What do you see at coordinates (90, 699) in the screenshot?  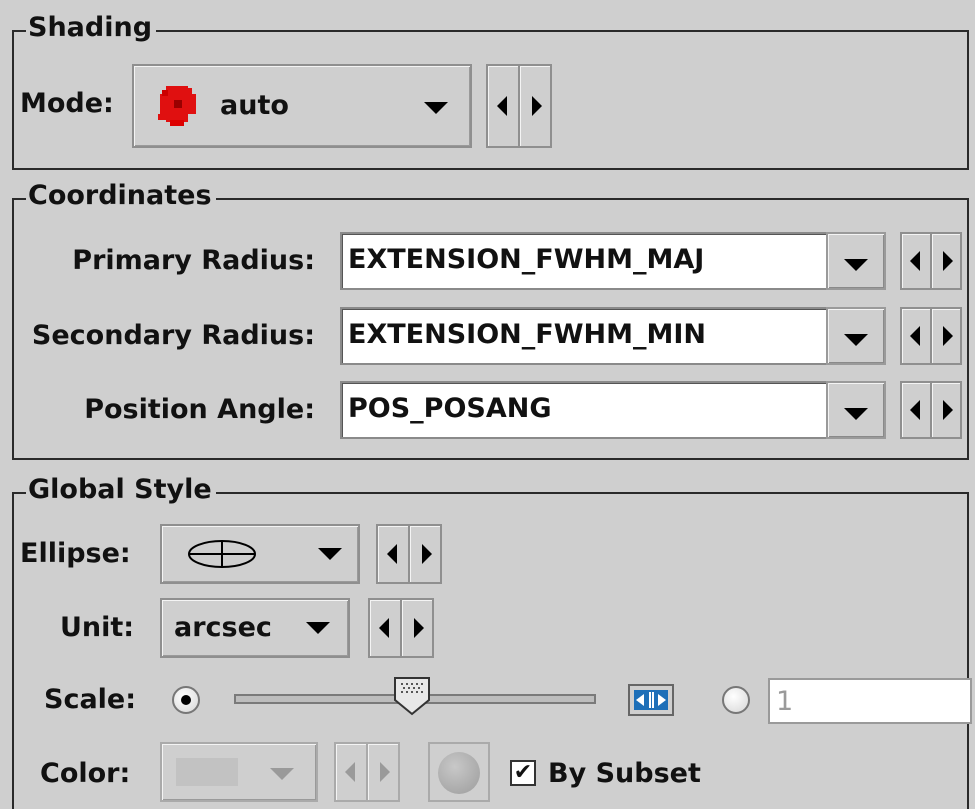 I see `scale-label: Scale:` at bounding box center [90, 699].